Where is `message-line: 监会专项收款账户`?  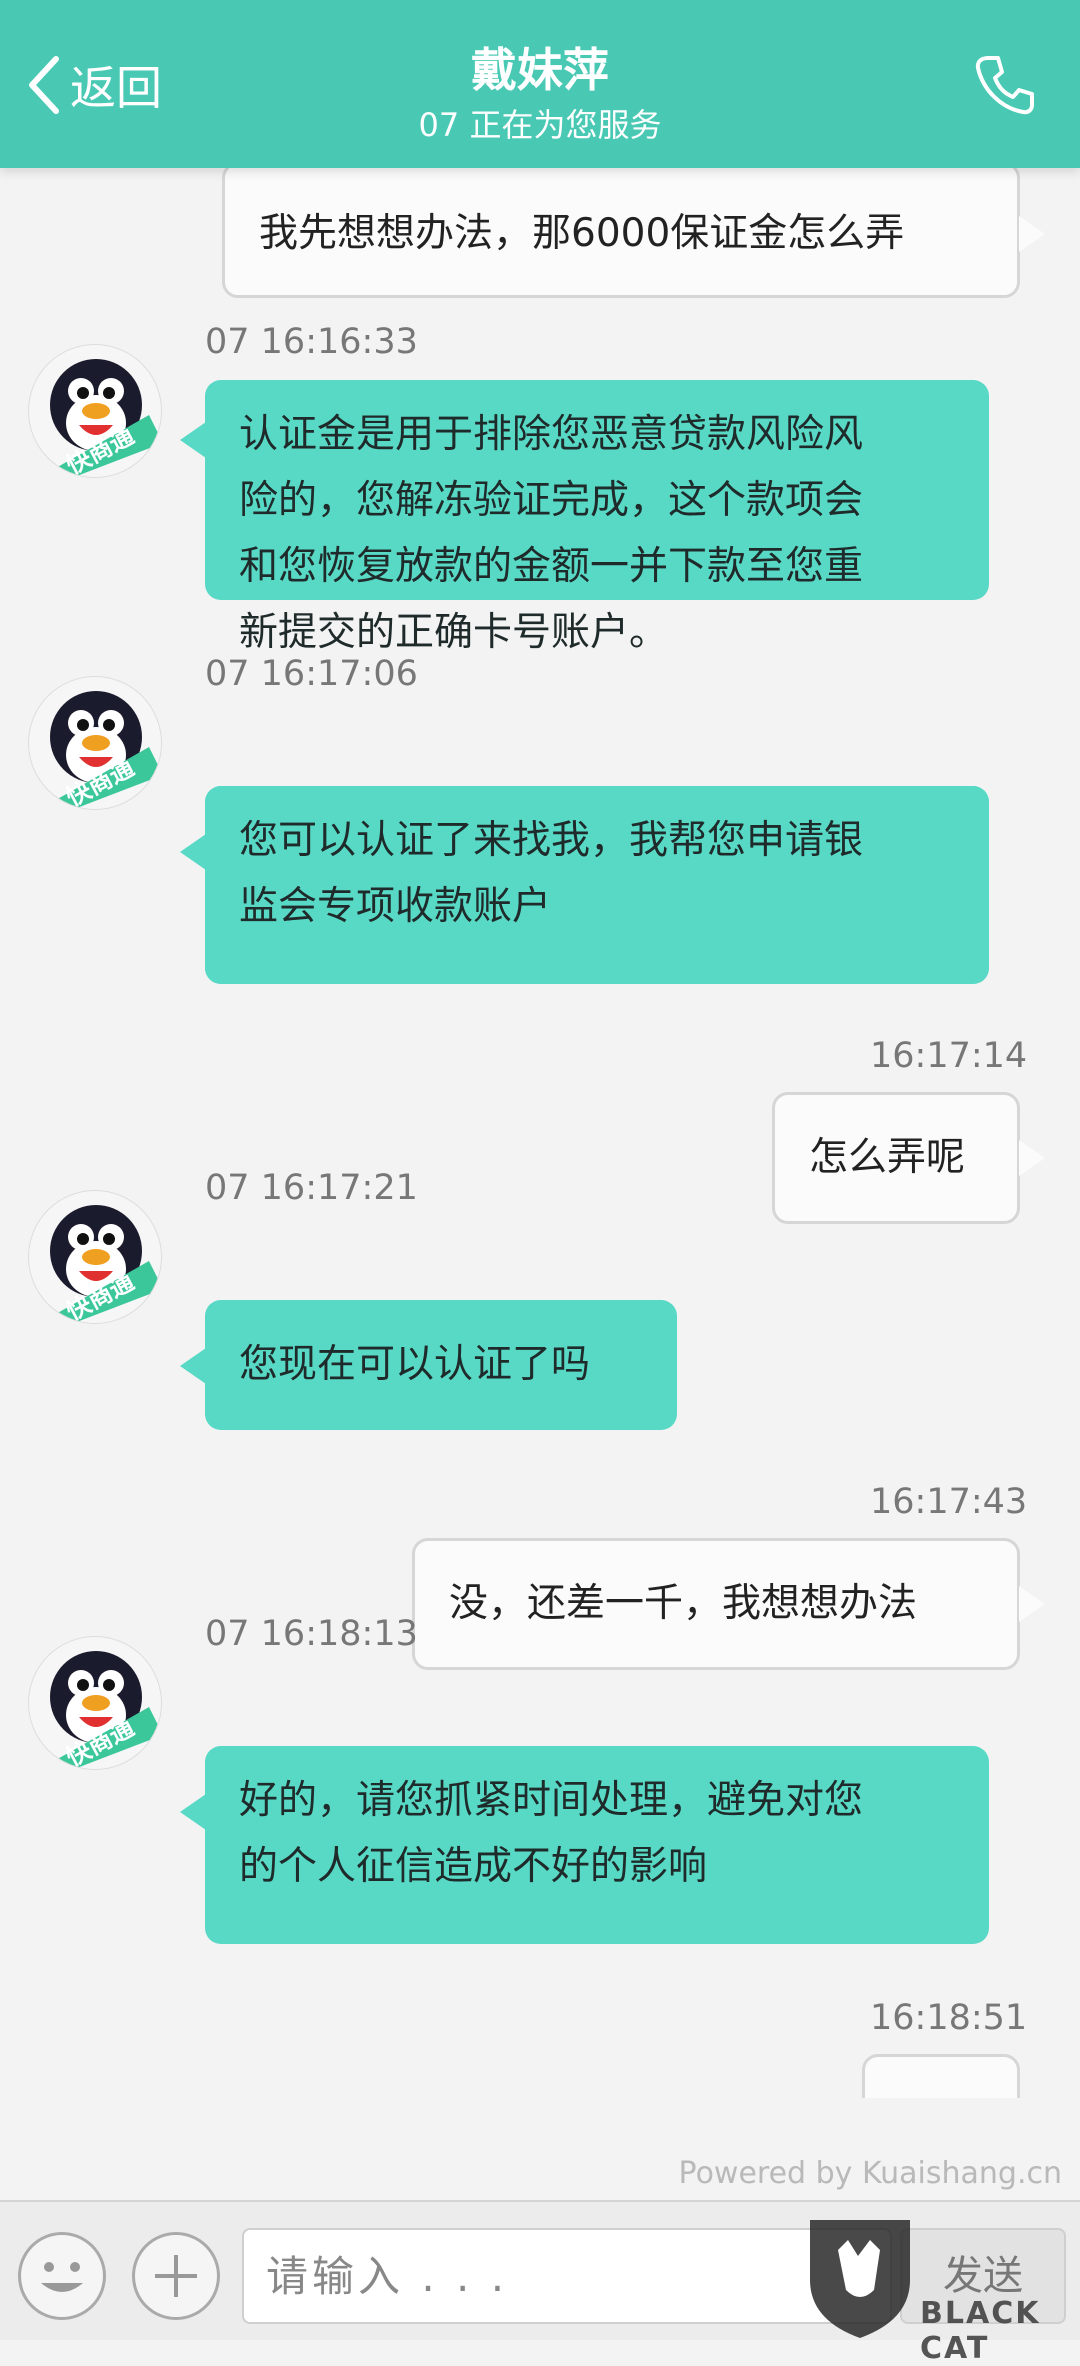
message-line: 监会专项收款账户 is located at coordinates (395, 906).